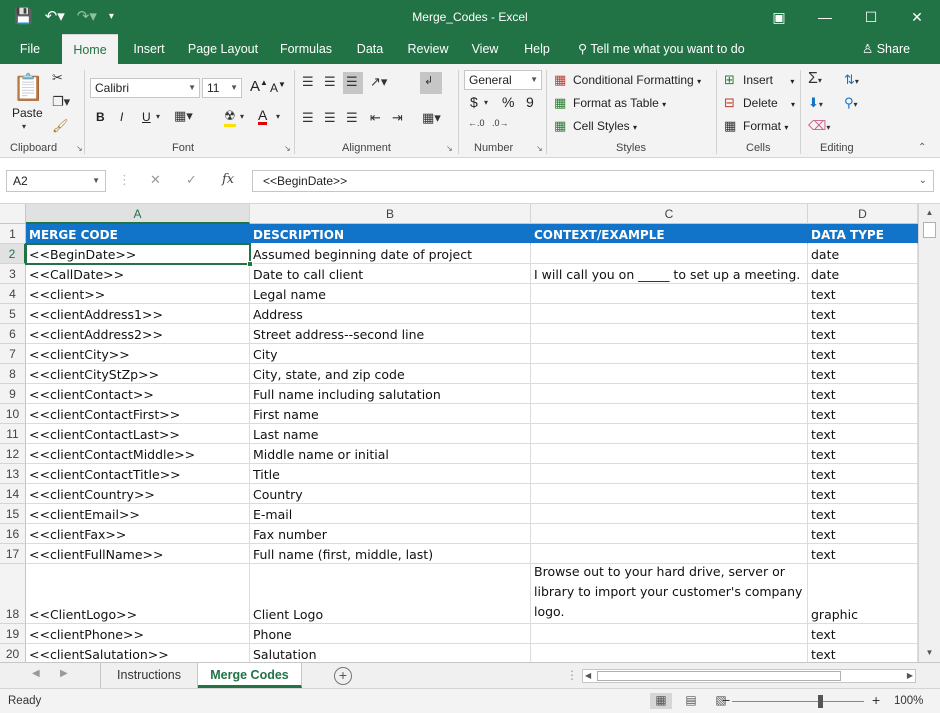 The height and width of the screenshot is (713, 940). What do you see at coordinates (390, 634) in the screenshot?
I see `table-cell: Phone` at bounding box center [390, 634].